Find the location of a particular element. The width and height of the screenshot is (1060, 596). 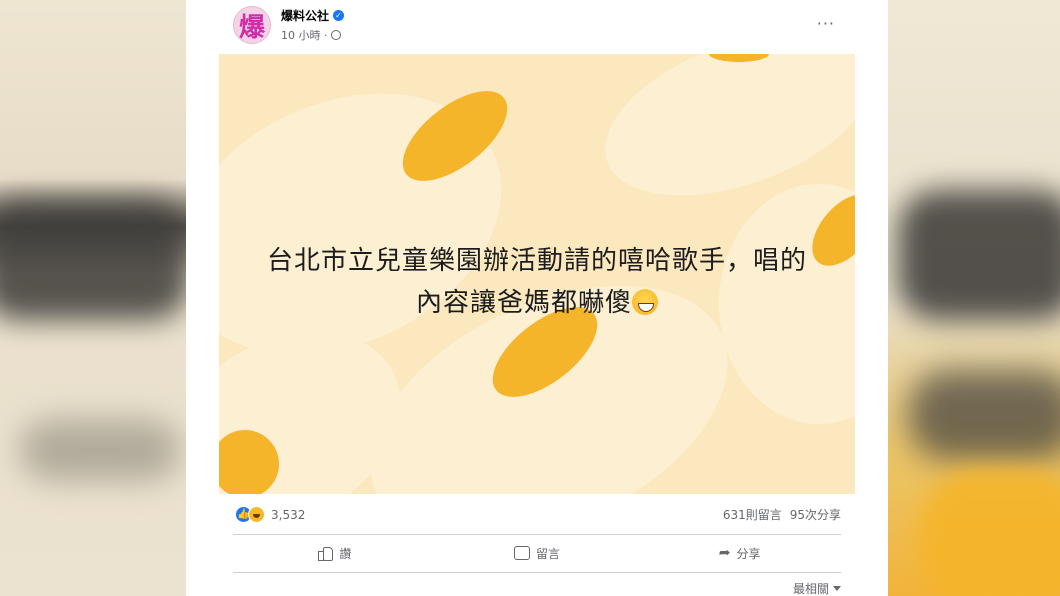

comment-count: 631則留言 is located at coordinates (752, 514).